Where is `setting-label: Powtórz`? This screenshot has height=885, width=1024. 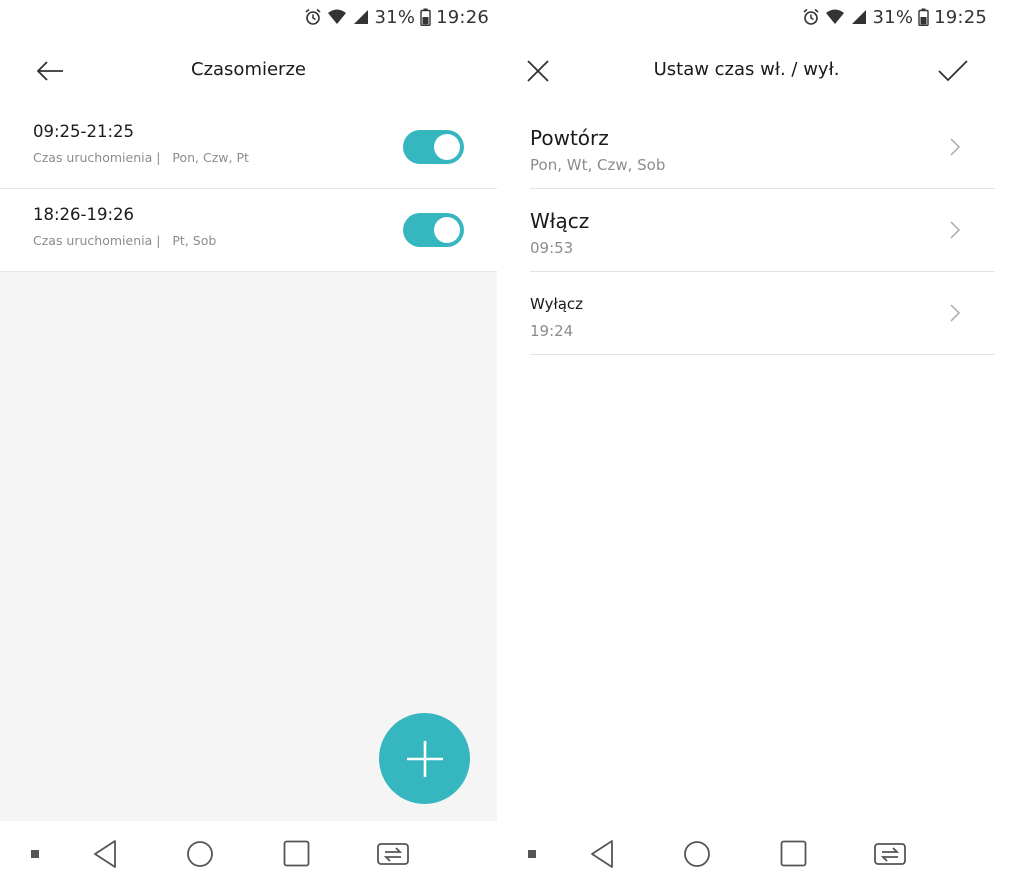
setting-label: Powtórz is located at coordinates (569, 138).